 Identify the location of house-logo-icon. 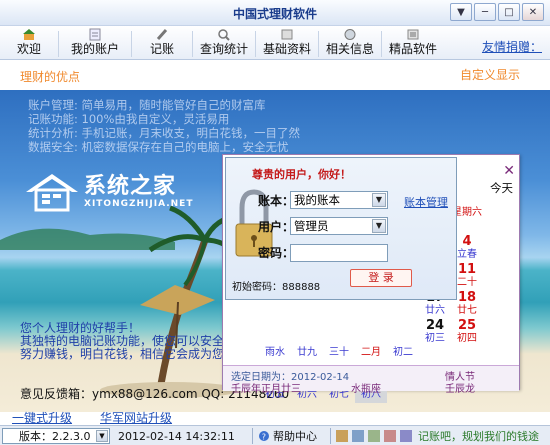
(52, 193).